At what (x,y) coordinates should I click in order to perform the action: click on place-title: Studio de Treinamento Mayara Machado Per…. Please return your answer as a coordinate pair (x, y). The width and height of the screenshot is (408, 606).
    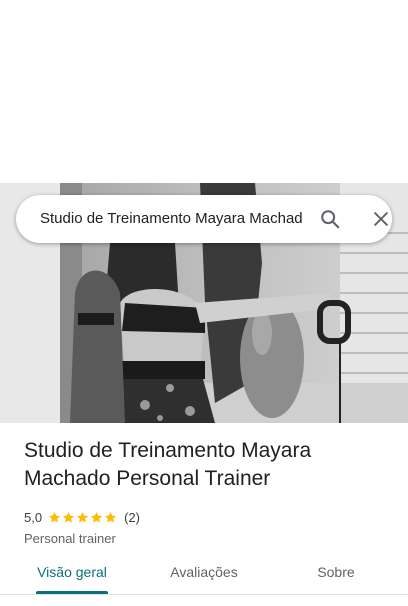
    Looking at the image, I should click on (168, 464).